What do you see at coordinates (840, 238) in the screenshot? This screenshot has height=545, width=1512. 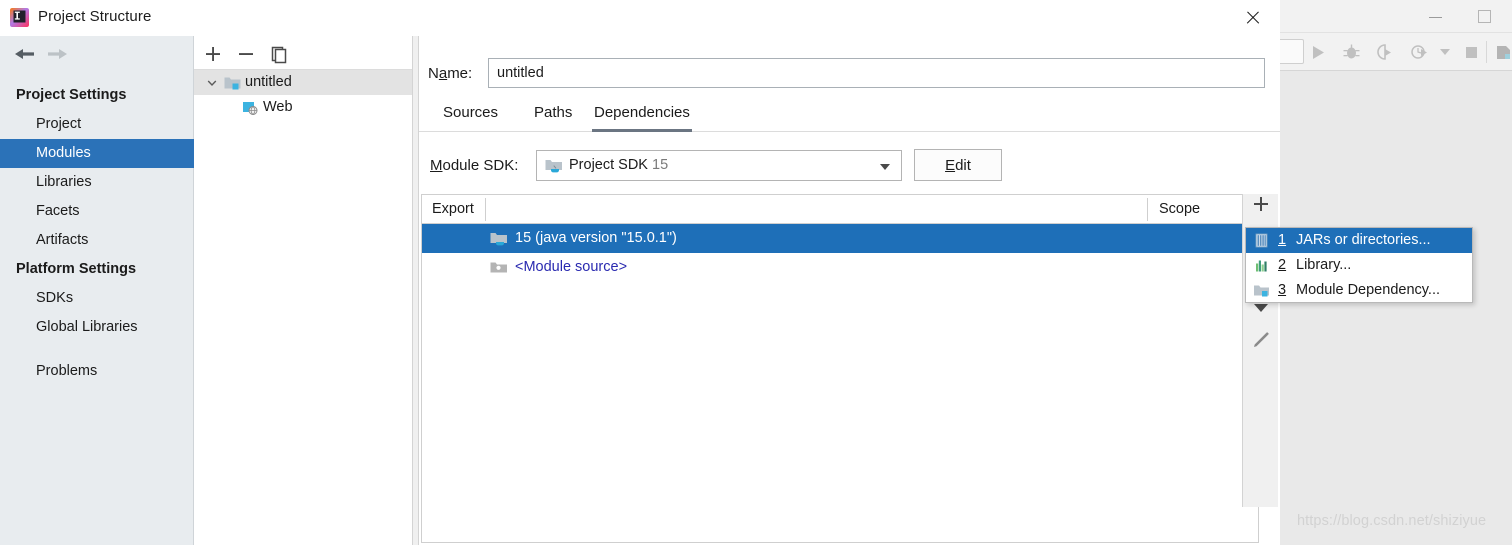 I see `table-row: 15 (java version "15.0.1")` at bounding box center [840, 238].